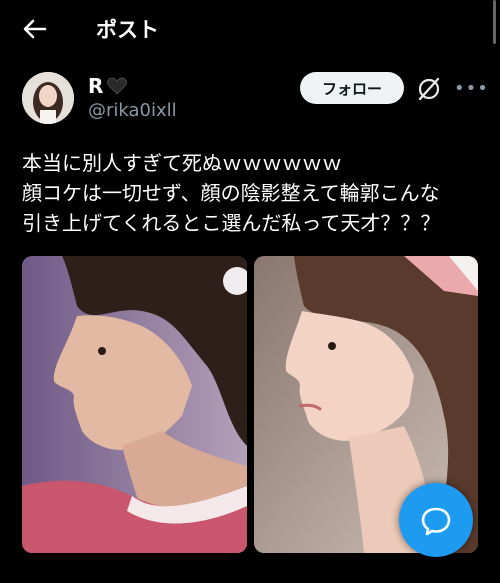 This screenshot has height=583, width=500. I want to click on post-text-line: 引き上げてくれるとこ選んだ私って天才？？？, so click(231, 223).